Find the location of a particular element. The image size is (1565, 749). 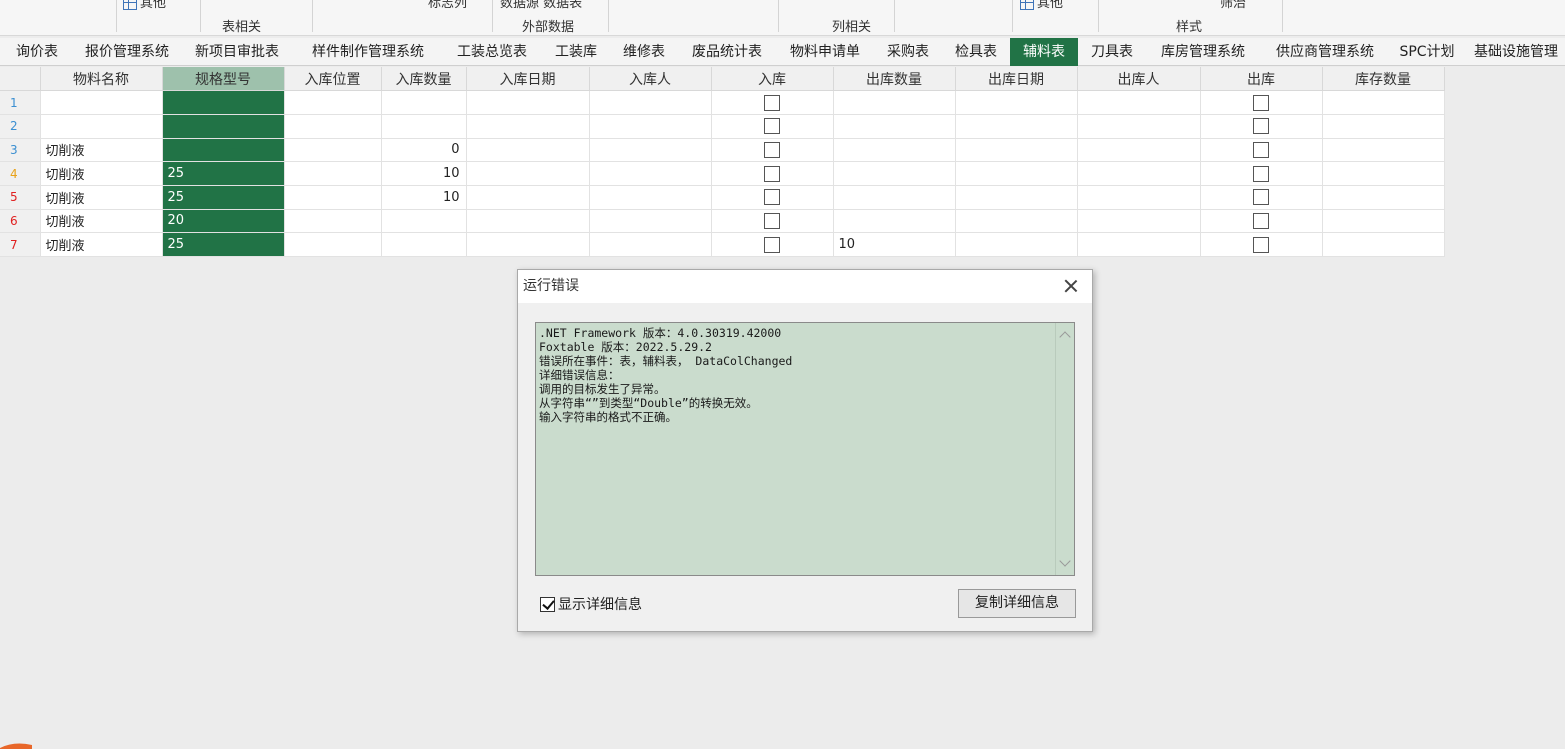

col-header-material-name: 物料名称 is located at coordinates (101, 79).